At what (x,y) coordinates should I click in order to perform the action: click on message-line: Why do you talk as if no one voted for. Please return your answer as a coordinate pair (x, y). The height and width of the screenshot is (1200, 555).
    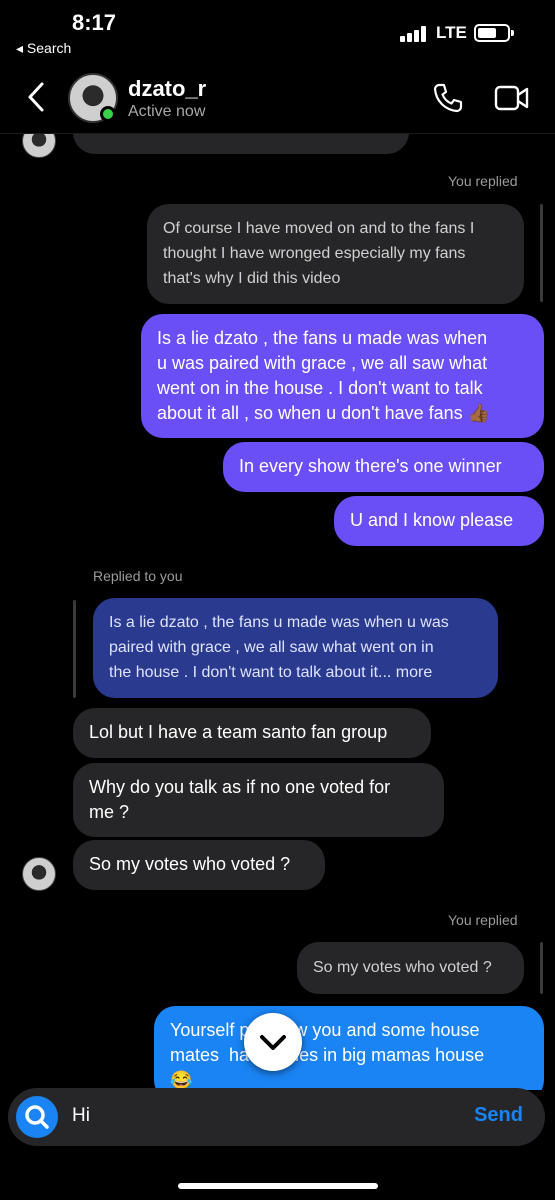
    Looking at the image, I should click on (240, 787).